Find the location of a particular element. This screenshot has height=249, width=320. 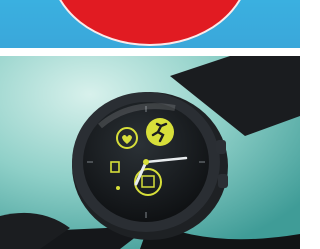

crown-button-top is located at coordinates (221, 147).